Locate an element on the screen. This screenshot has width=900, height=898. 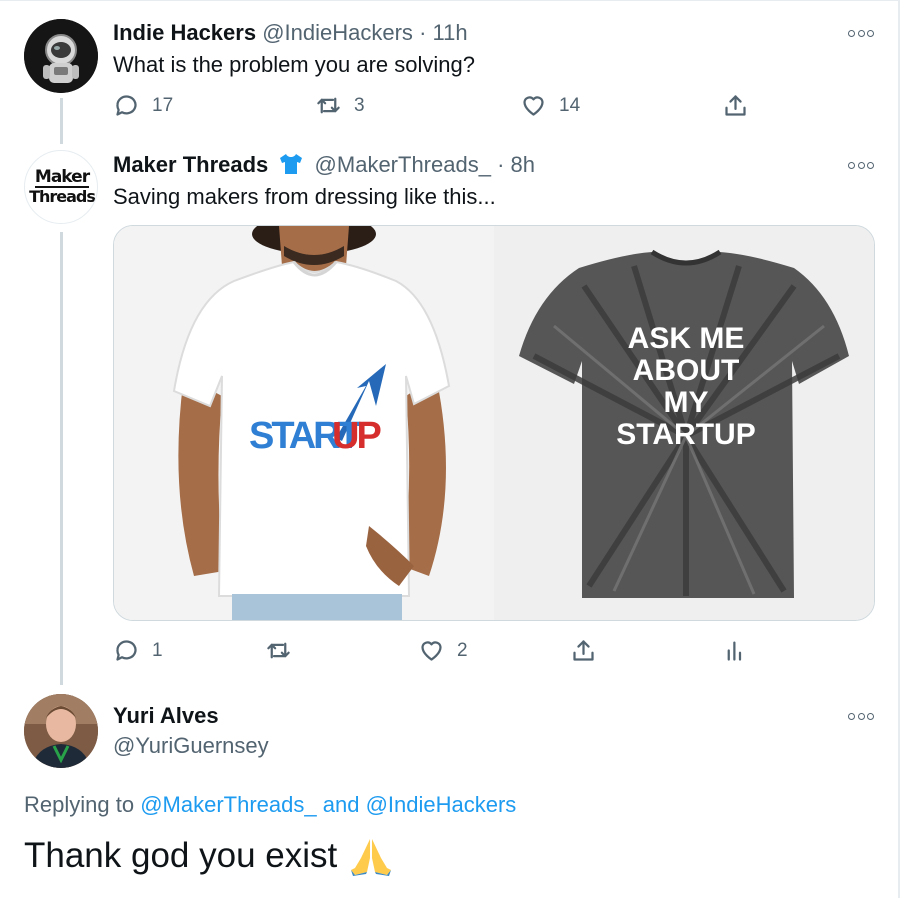
tweet1-retweet-button: 3 is located at coordinates (340, 105).